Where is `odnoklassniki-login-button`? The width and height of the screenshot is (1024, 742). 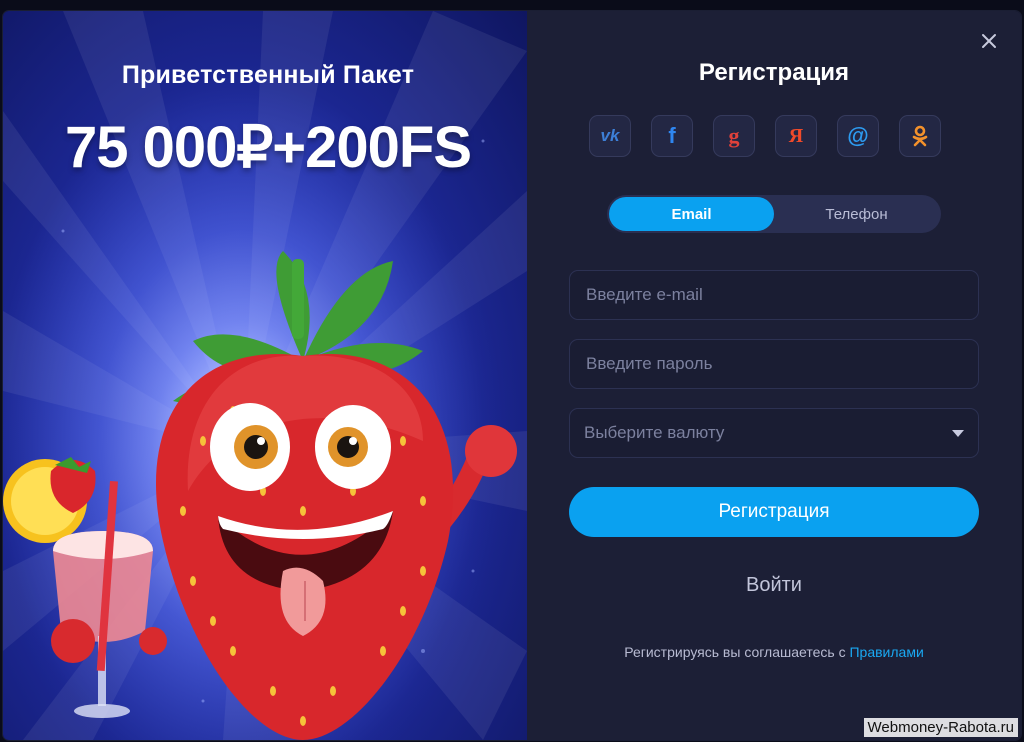 odnoklassniki-login-button is located at coordinates (920, 136).